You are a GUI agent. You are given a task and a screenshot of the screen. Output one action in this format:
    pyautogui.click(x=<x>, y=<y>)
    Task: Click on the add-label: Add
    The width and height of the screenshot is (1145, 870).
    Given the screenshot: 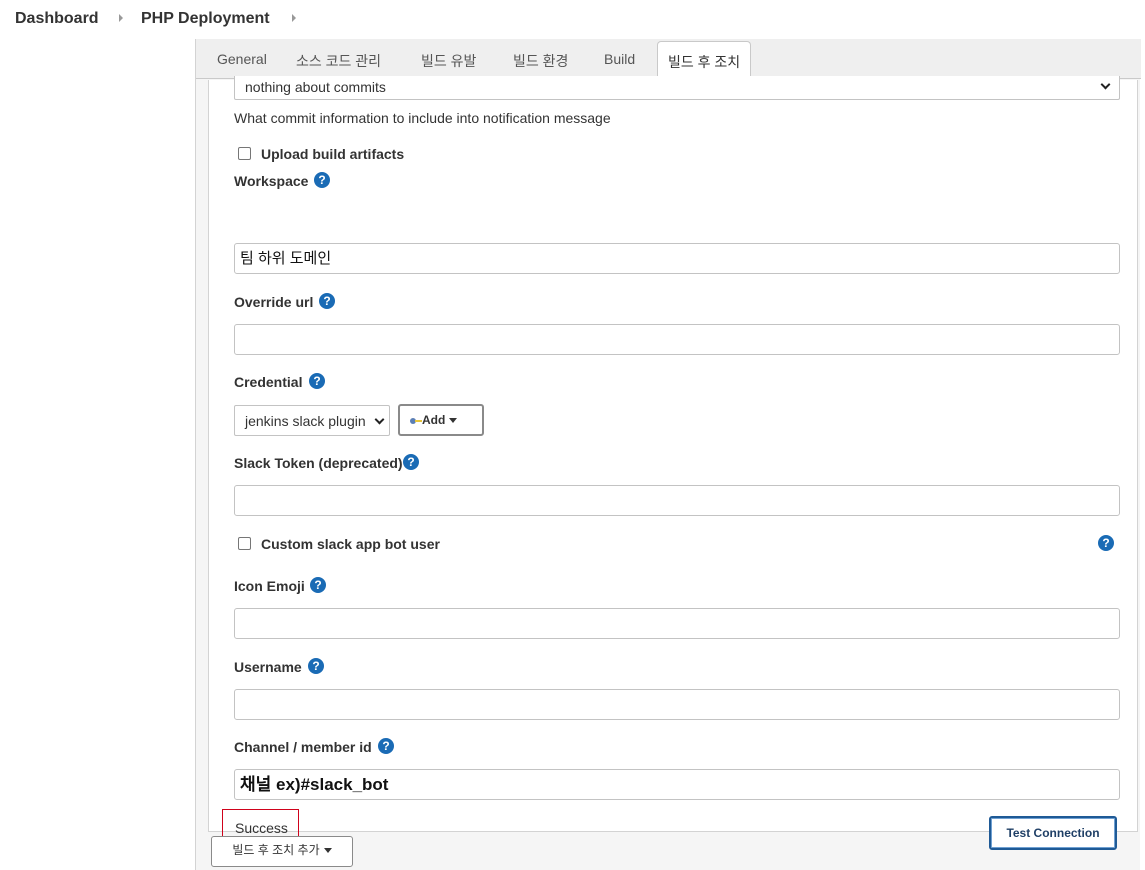 What is the action you would take?
    pyautogui.click(x=434, y=420)
    